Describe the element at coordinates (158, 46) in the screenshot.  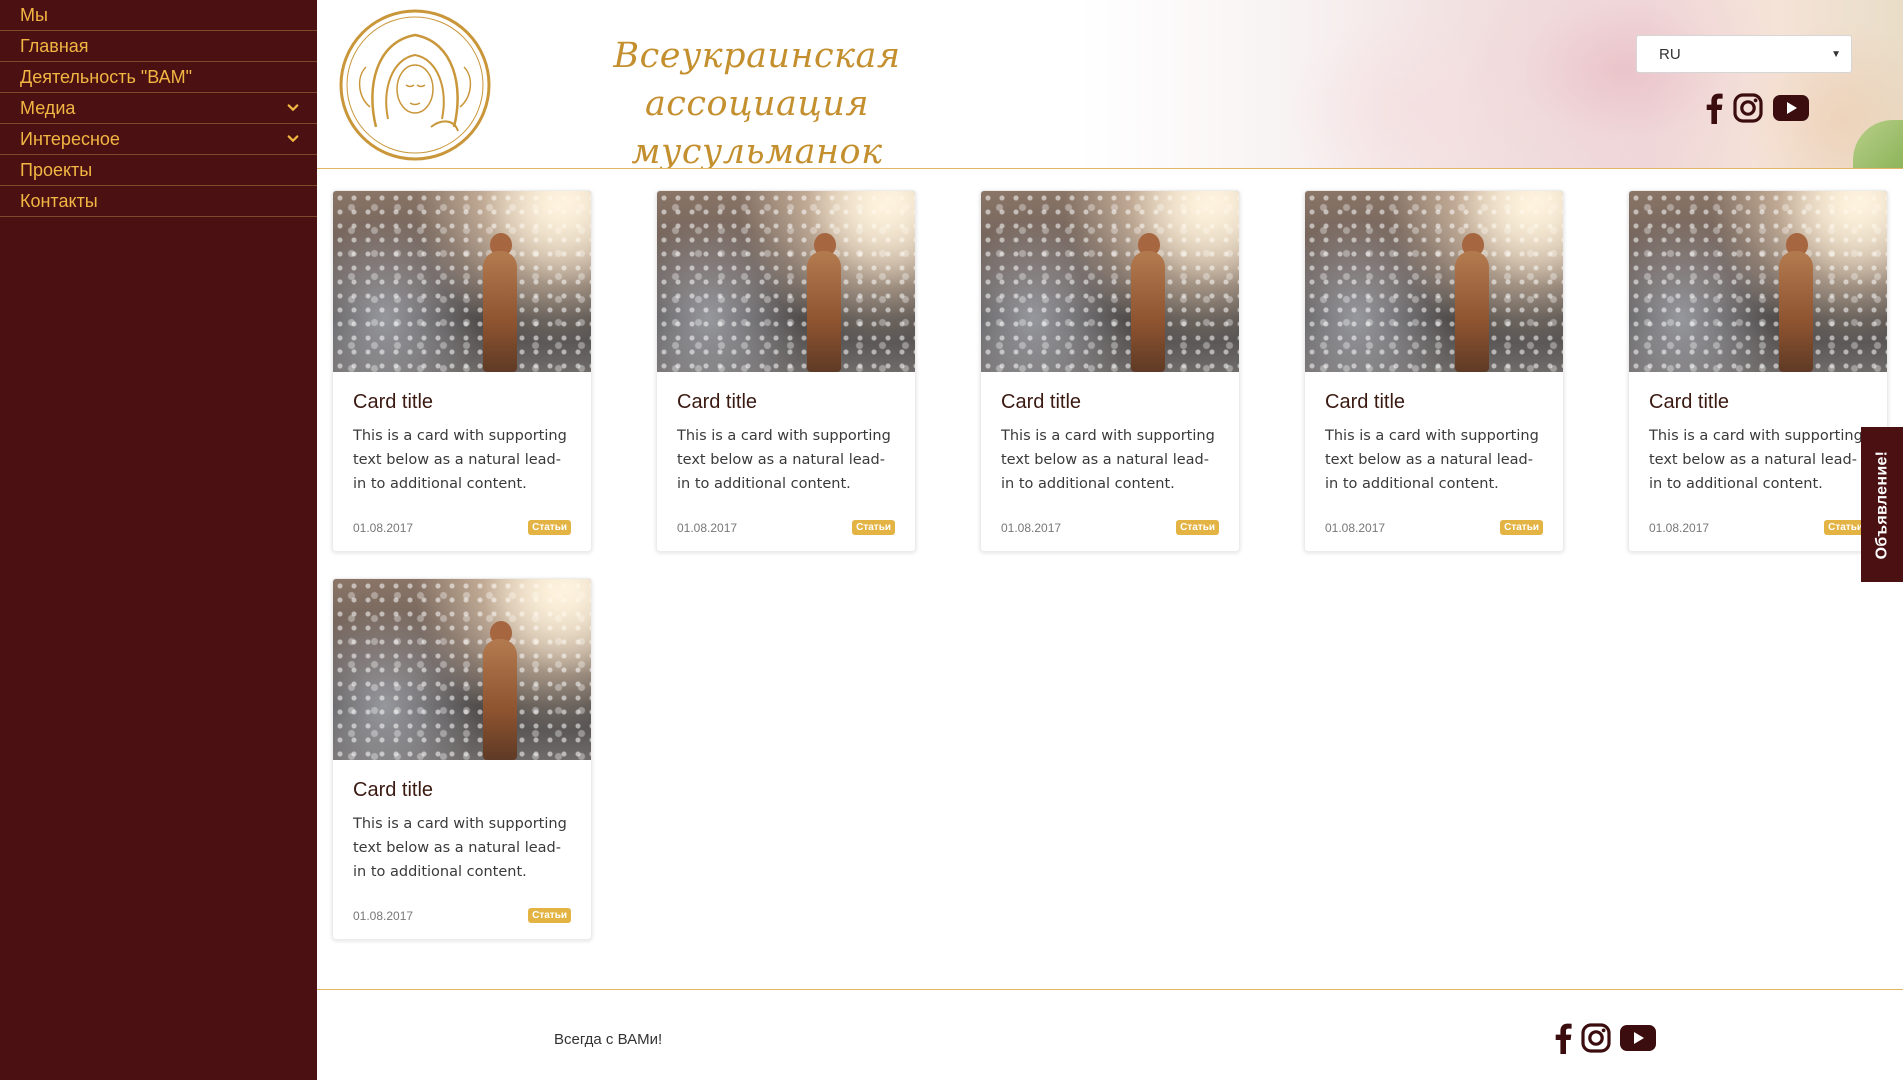
I see `sidebar-item-home: Главная` at that location.